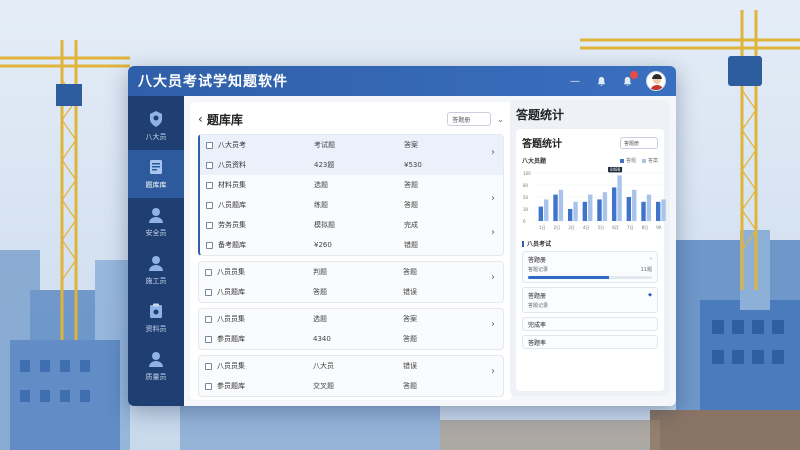 The height and width of the screenshot is (450, 800). I want to click on x-tick-label: 4日, so click(586, 227).